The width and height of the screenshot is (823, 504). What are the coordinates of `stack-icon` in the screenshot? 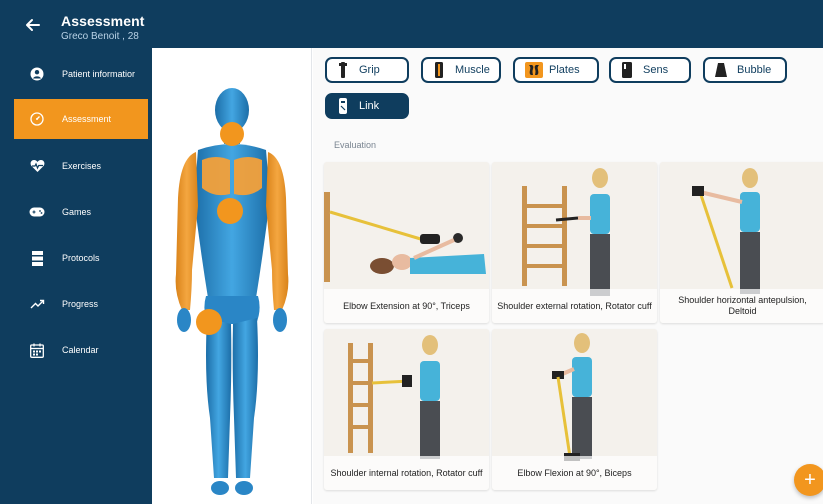 It's located at (37, 258).